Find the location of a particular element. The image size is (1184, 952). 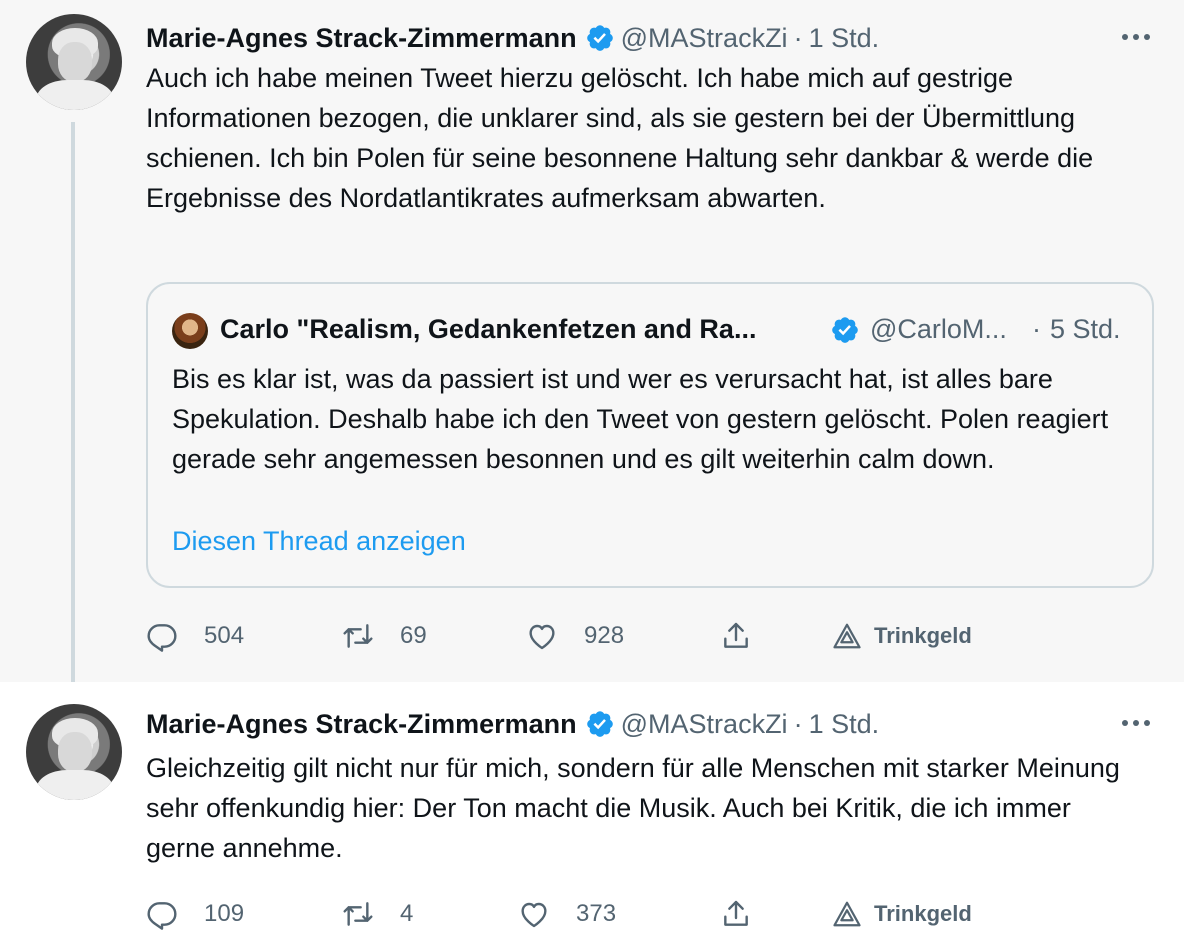

reply-count: 504 is located at coordinates (224, 635).